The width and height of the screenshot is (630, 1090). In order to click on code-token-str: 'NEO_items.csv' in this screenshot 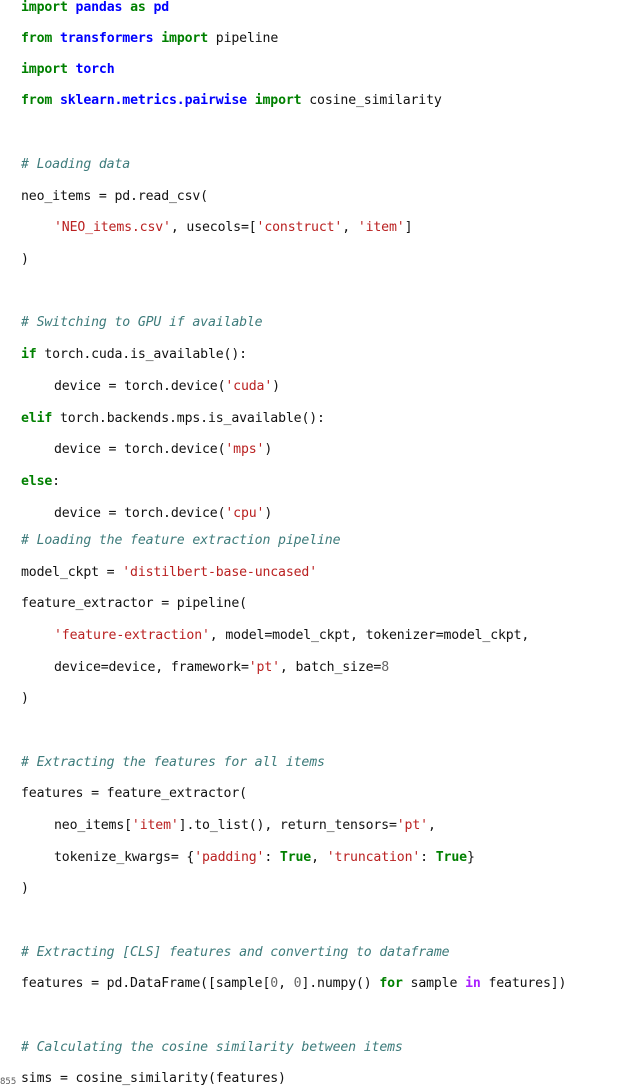, I will do `click(112, 227)`.